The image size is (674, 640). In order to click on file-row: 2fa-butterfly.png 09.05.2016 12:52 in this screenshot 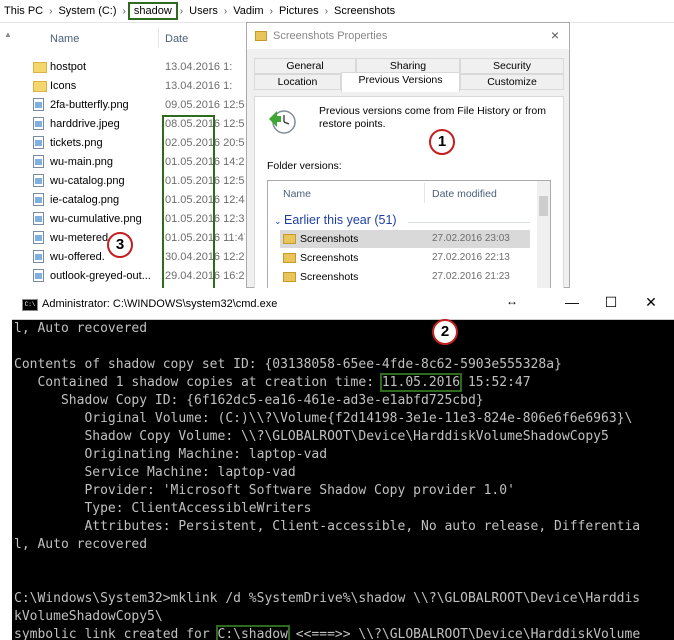, I will do `click(123, 105)`.